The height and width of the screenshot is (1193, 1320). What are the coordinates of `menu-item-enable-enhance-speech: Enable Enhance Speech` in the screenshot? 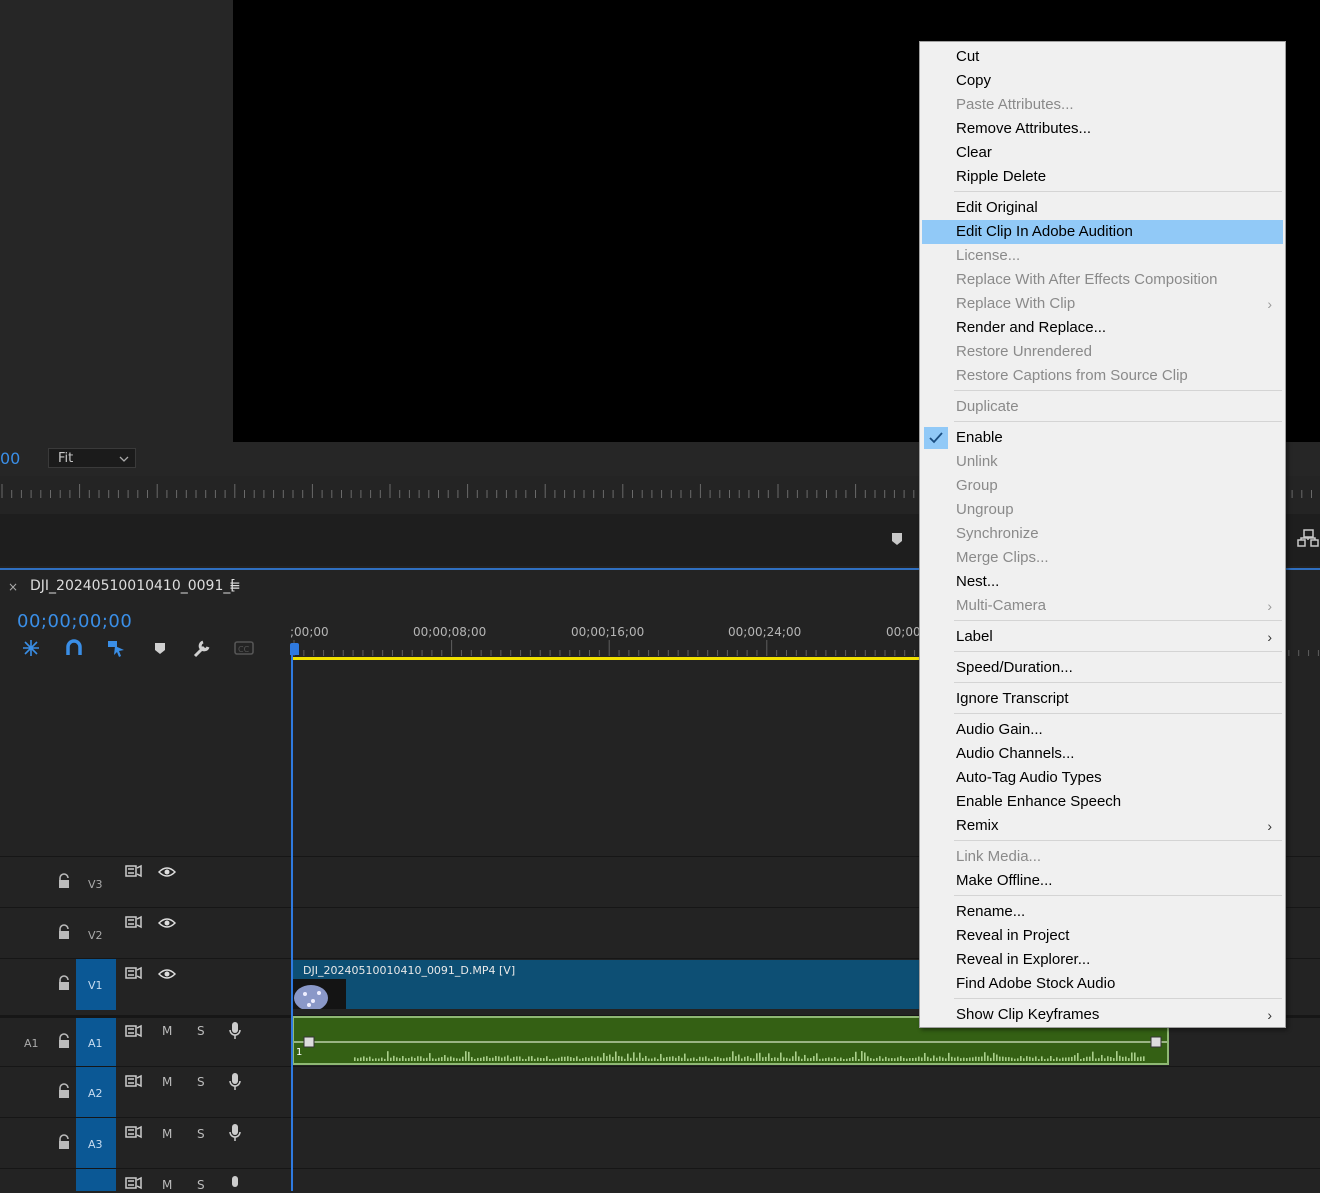 It's located at (1102, 802).